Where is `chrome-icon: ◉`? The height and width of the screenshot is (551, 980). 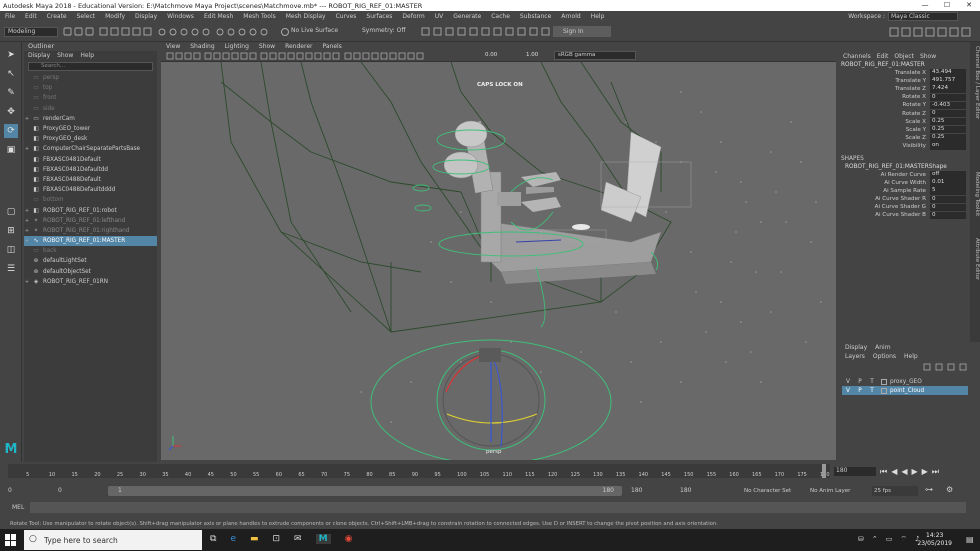 chrome-icon: ◉ is located at coordinates (349, 539).